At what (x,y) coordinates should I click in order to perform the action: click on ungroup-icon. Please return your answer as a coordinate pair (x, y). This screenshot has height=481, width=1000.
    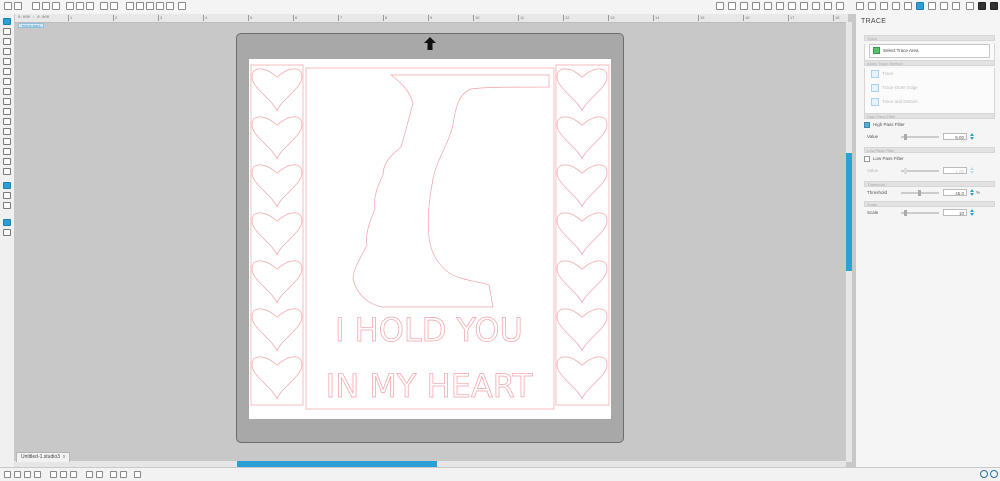
    Looking at the image, I should click on (63, 474).